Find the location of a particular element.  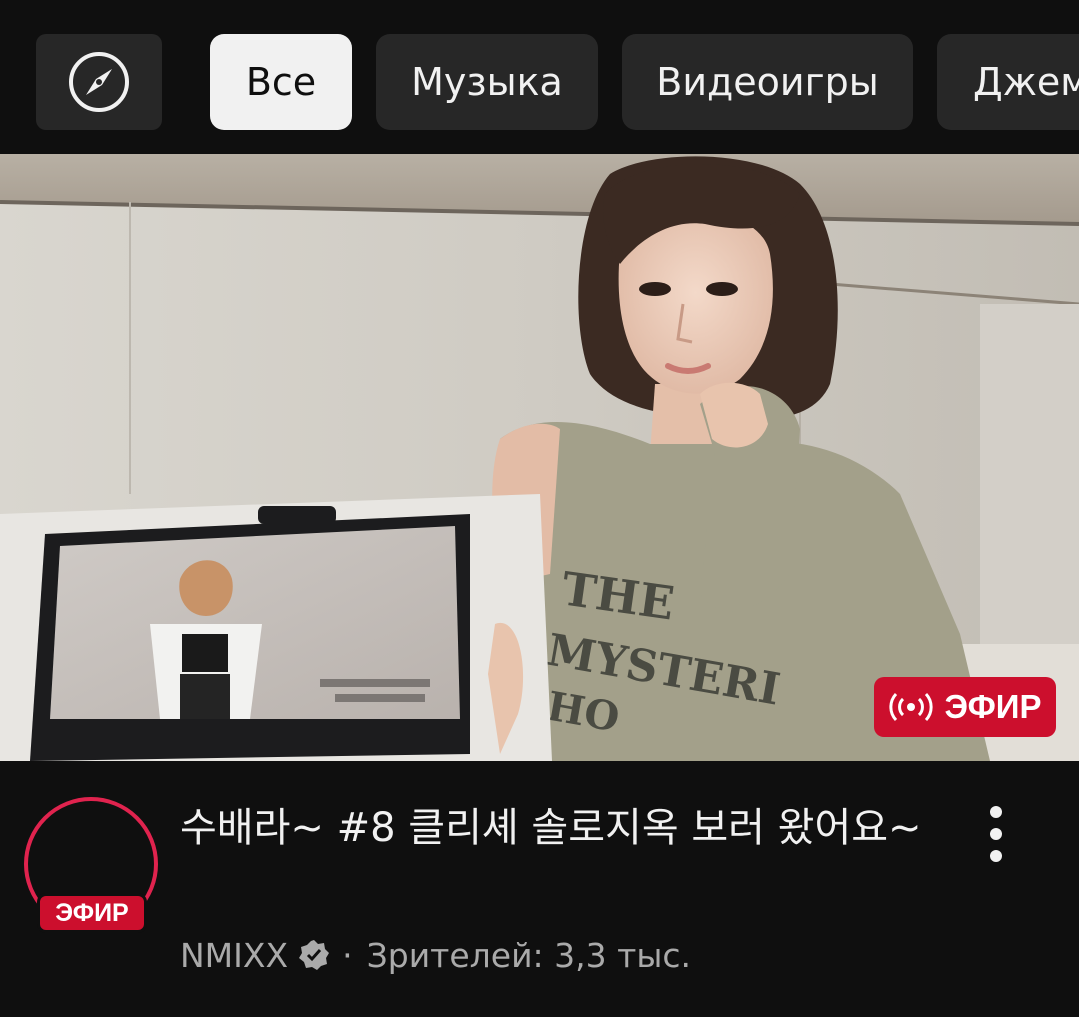

explore-button is located at coordinates (99, 82).